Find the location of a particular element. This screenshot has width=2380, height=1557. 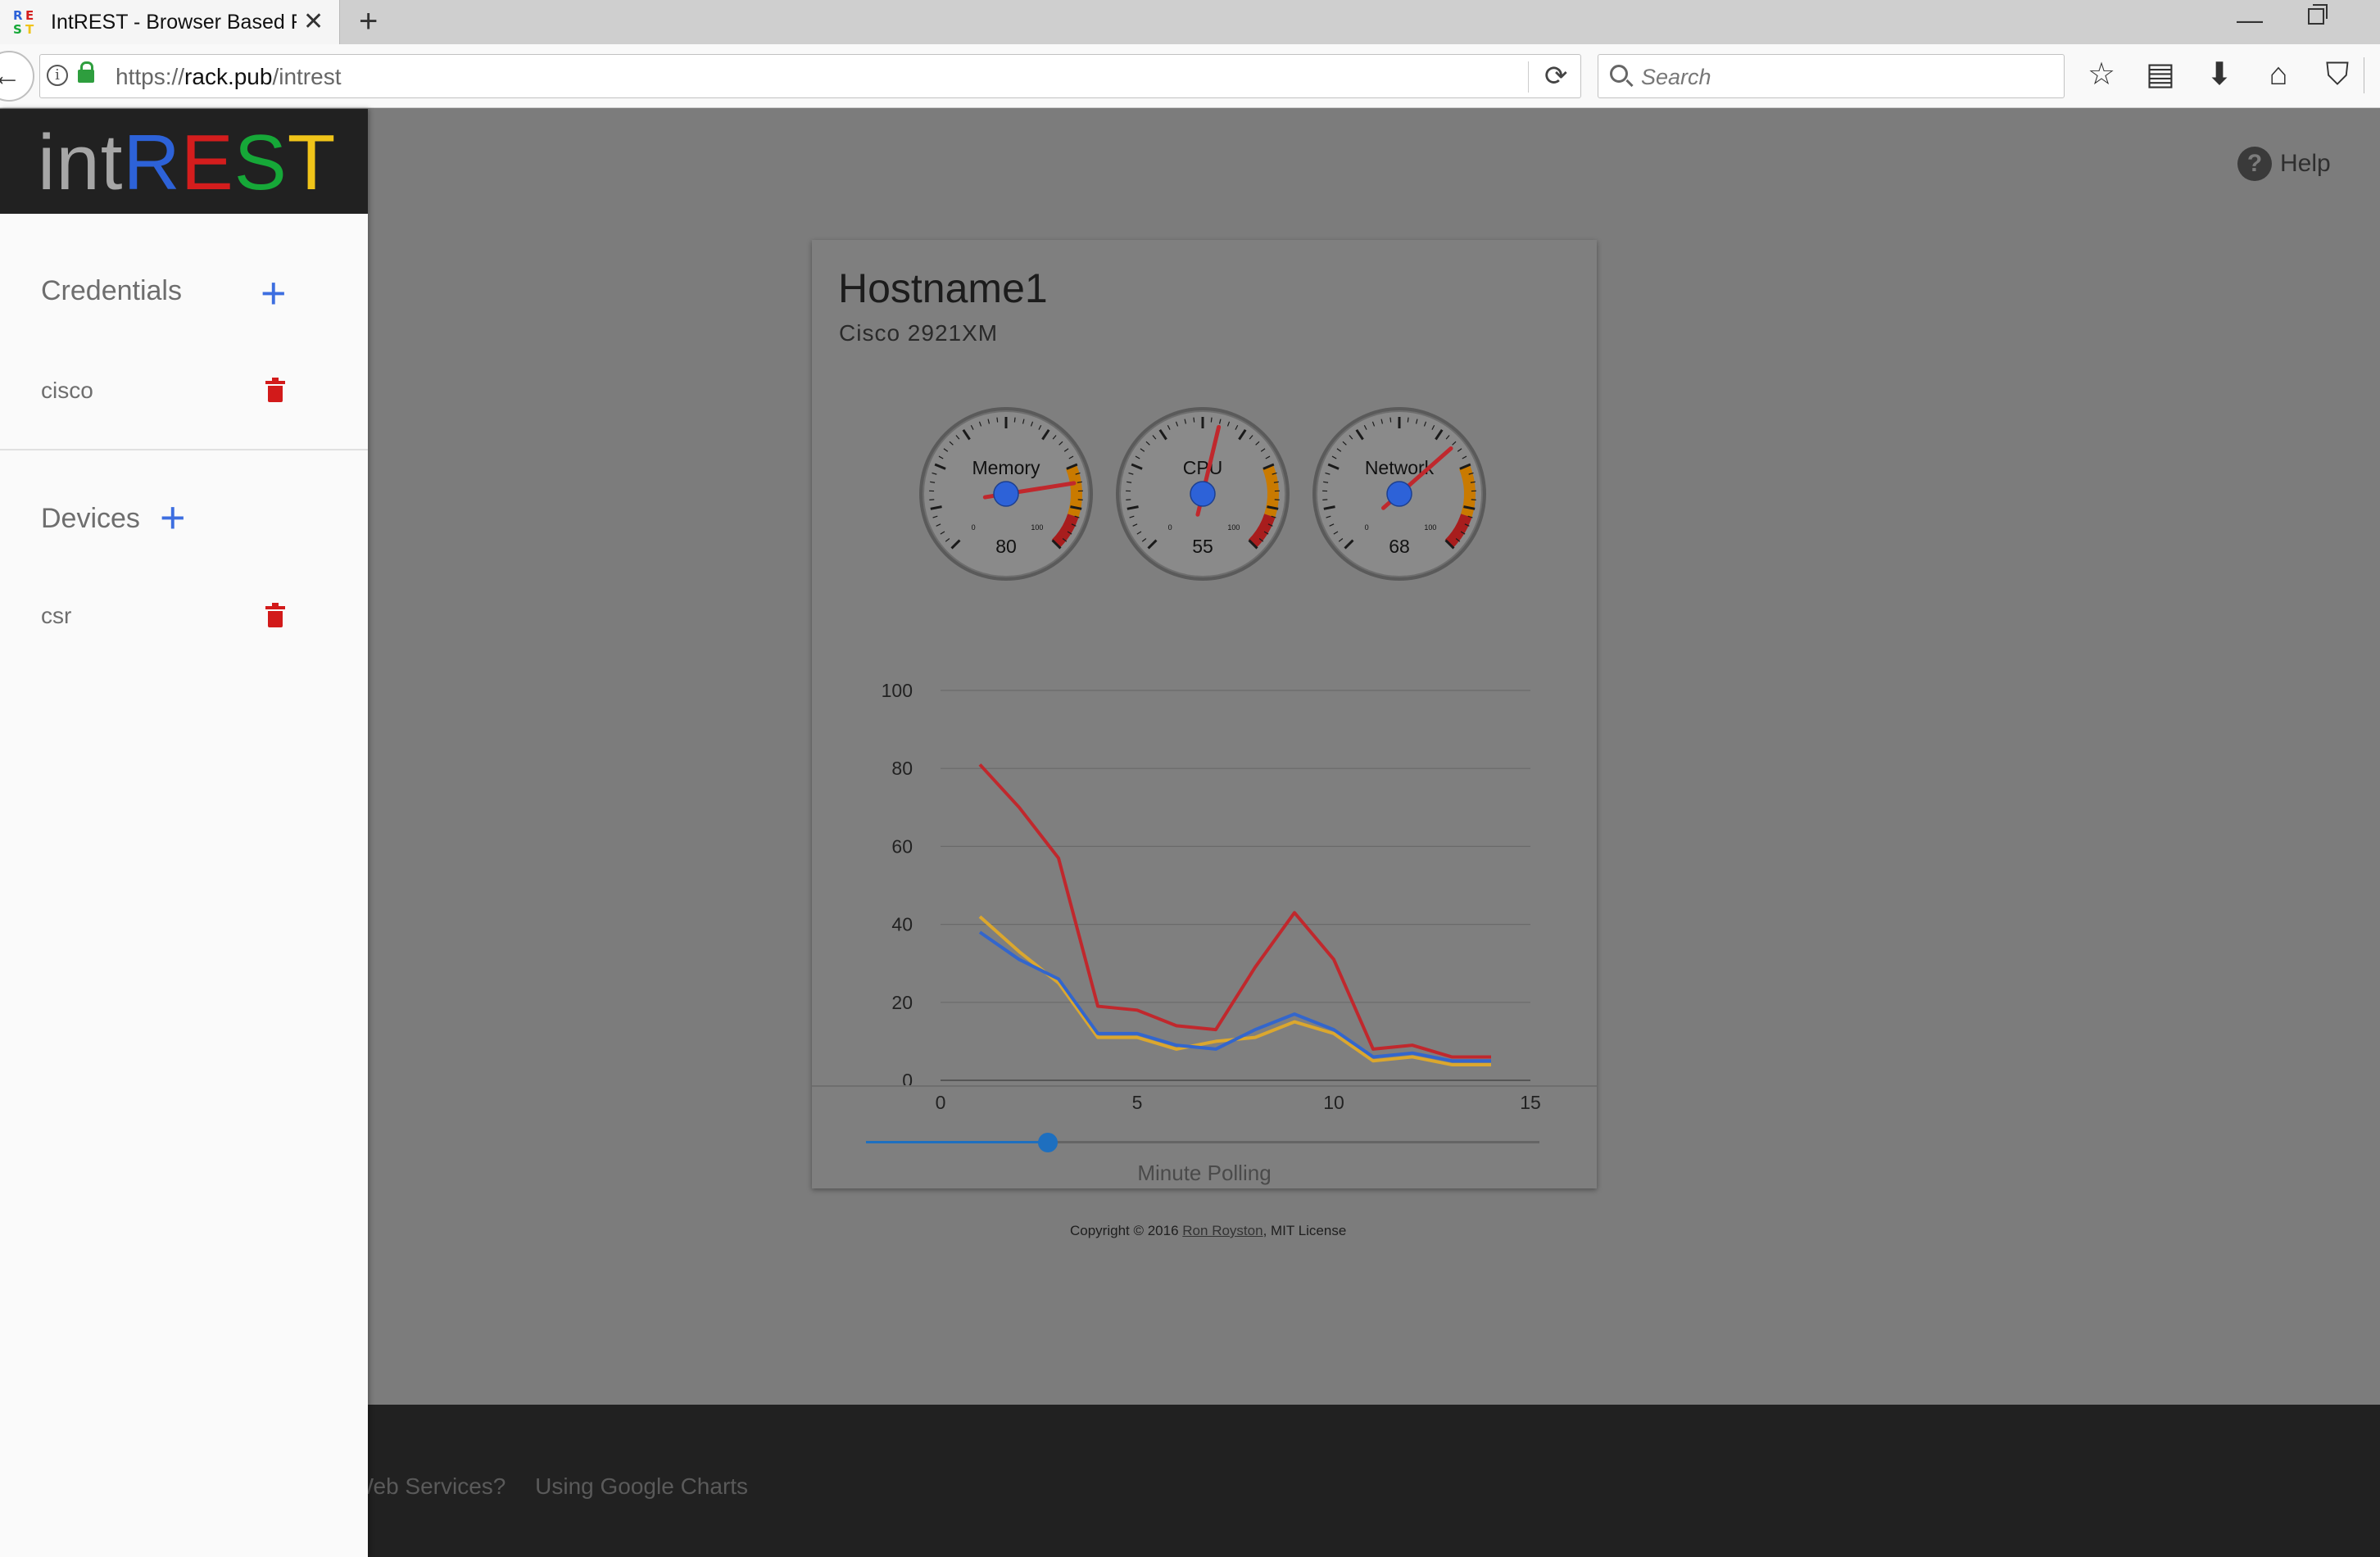

usage-line-chart: 020406080100051015Day is located at coordinates (1211, 896).